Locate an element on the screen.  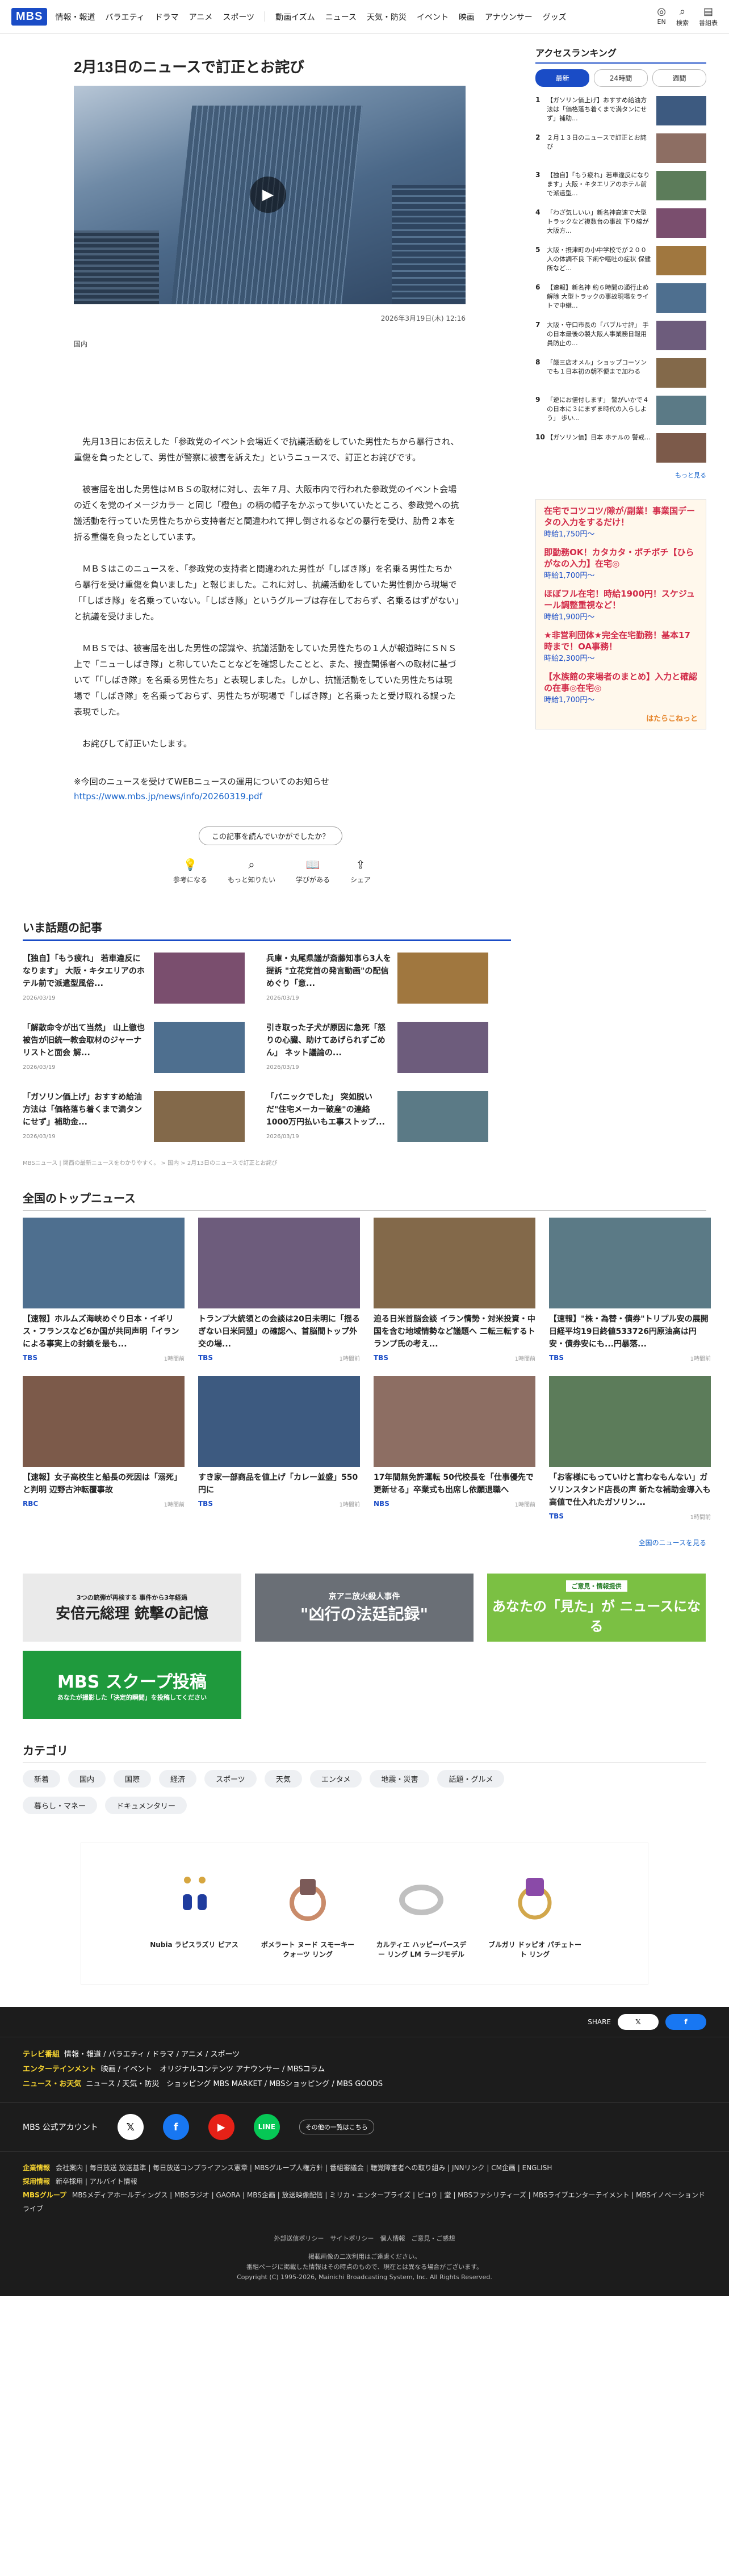
category-tag: 地震・災害 is located at coordinates (400, 1779).